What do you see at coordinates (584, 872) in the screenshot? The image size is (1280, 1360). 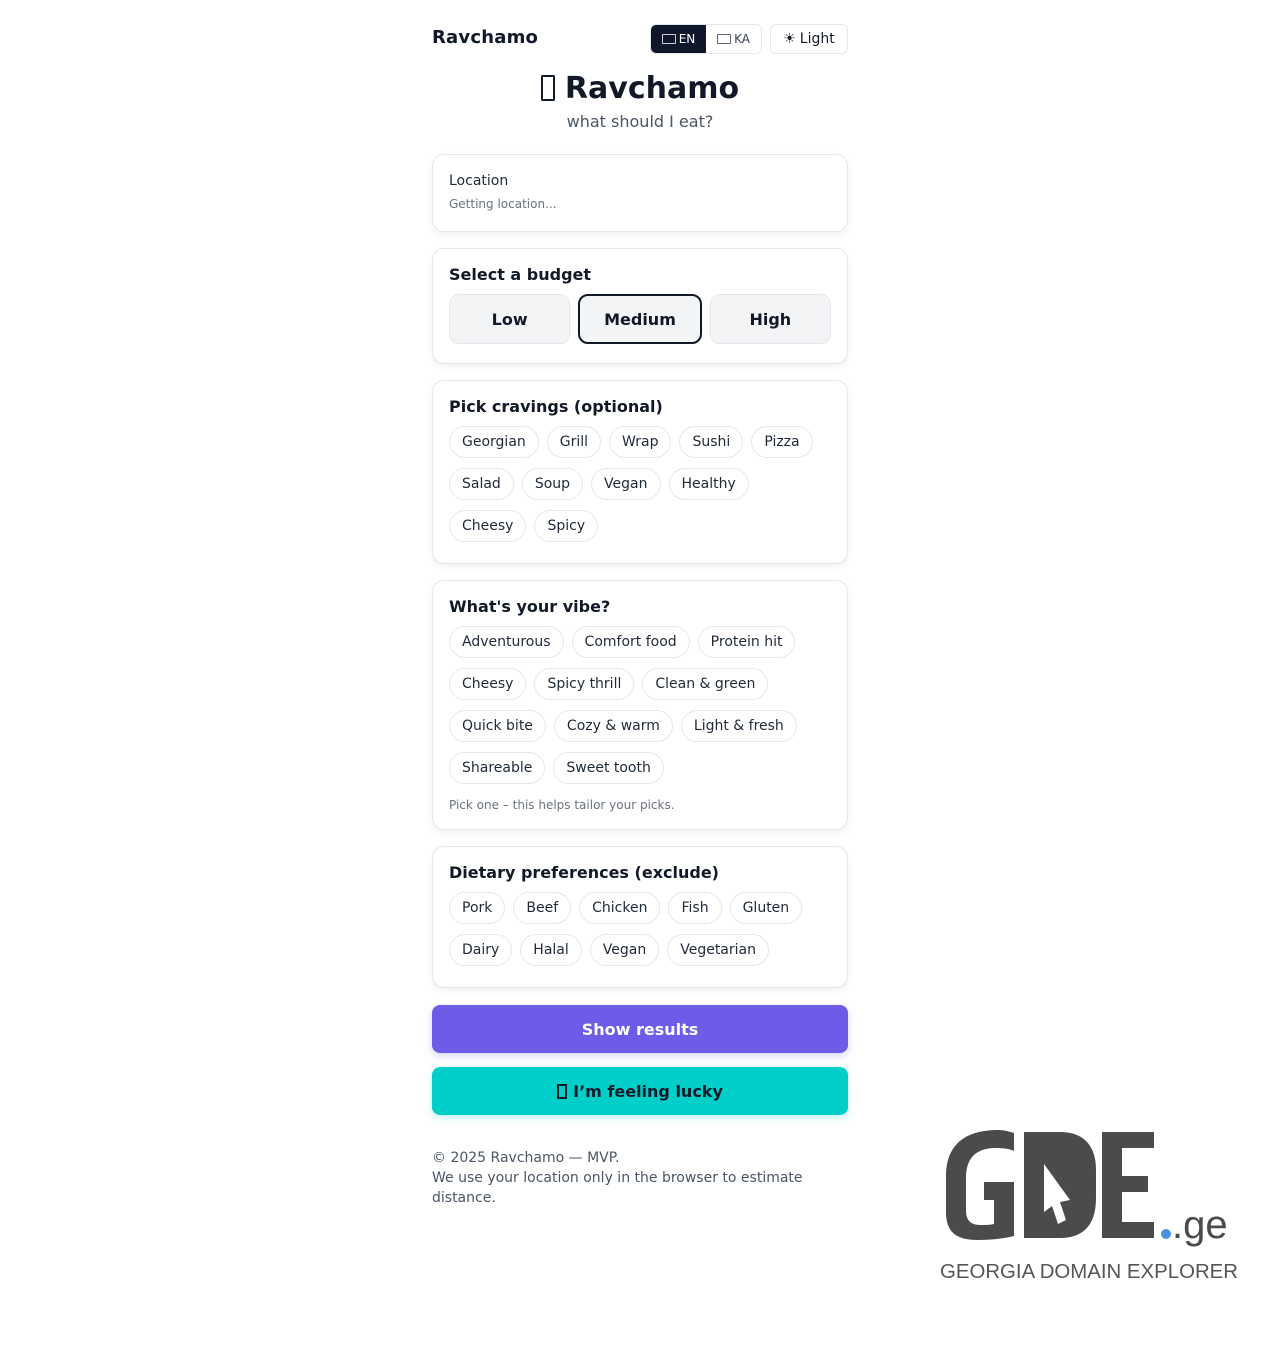 I see `dietary-title: Dietary preferences (exclude)` at bounding box center [584, 872].